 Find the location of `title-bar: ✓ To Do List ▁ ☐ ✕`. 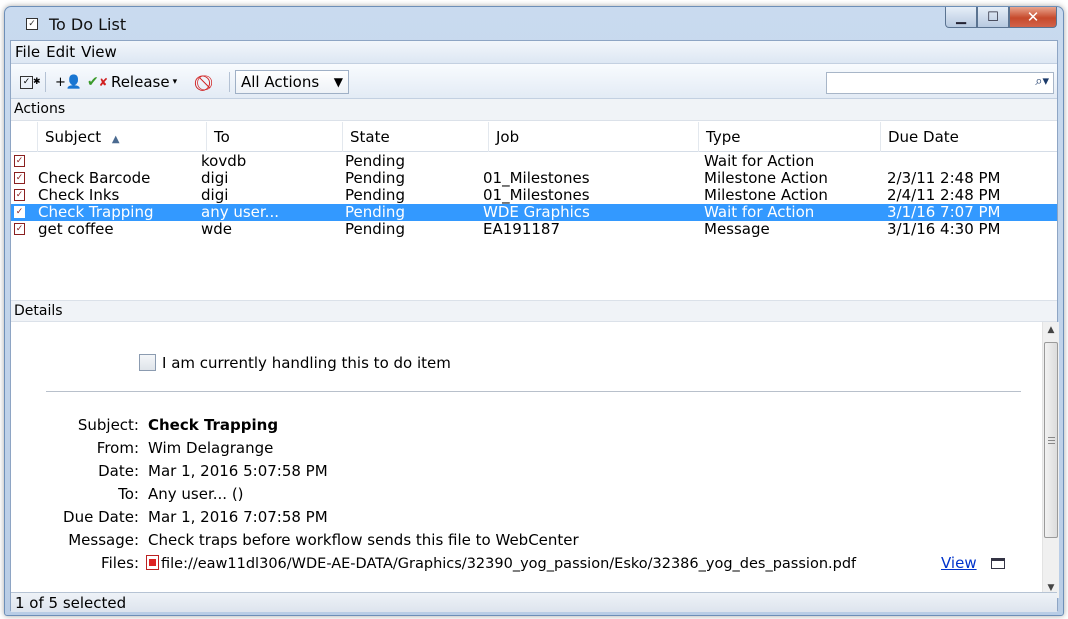

title-bar: ✓ To Do List ▁ ☐ ✕ is located at coordinates (534, 23).